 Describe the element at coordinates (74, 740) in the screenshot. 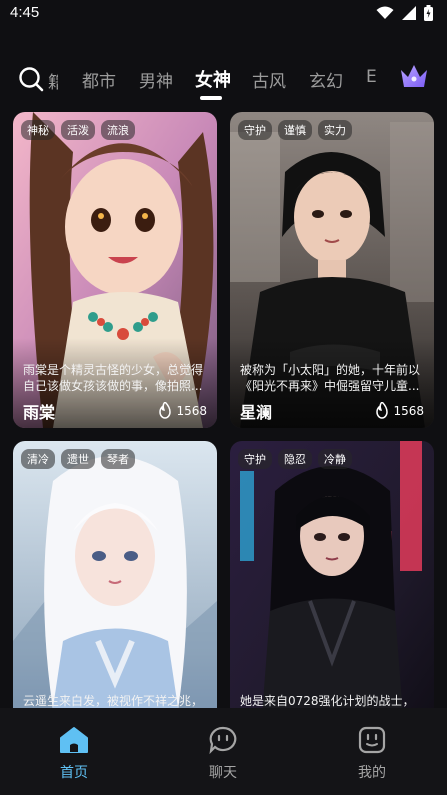

I see `home-icon` at that location.